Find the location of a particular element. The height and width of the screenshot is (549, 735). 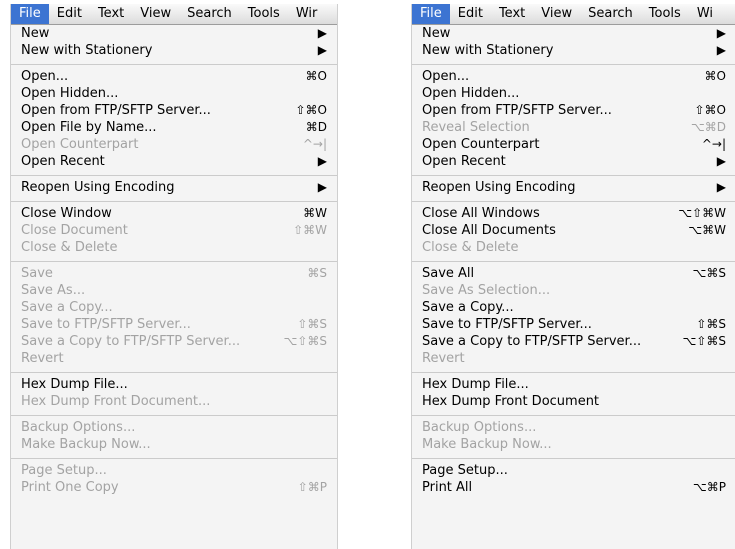

menu-item-save-a-copy-to-ftp-sftp-server: Save a Copy to FTP/SFTP Server... ⌥⇧⌘S is located at coordinates (573, 341).